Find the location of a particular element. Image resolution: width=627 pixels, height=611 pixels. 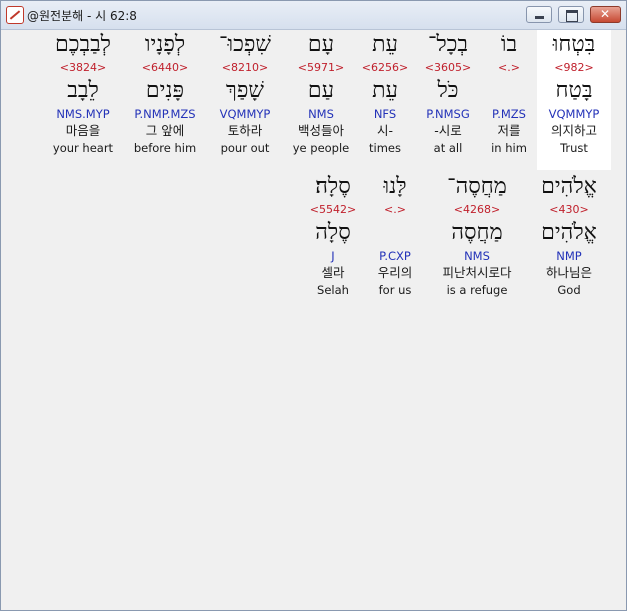

english-gloss: your heart is located at coordinates (83, 148).